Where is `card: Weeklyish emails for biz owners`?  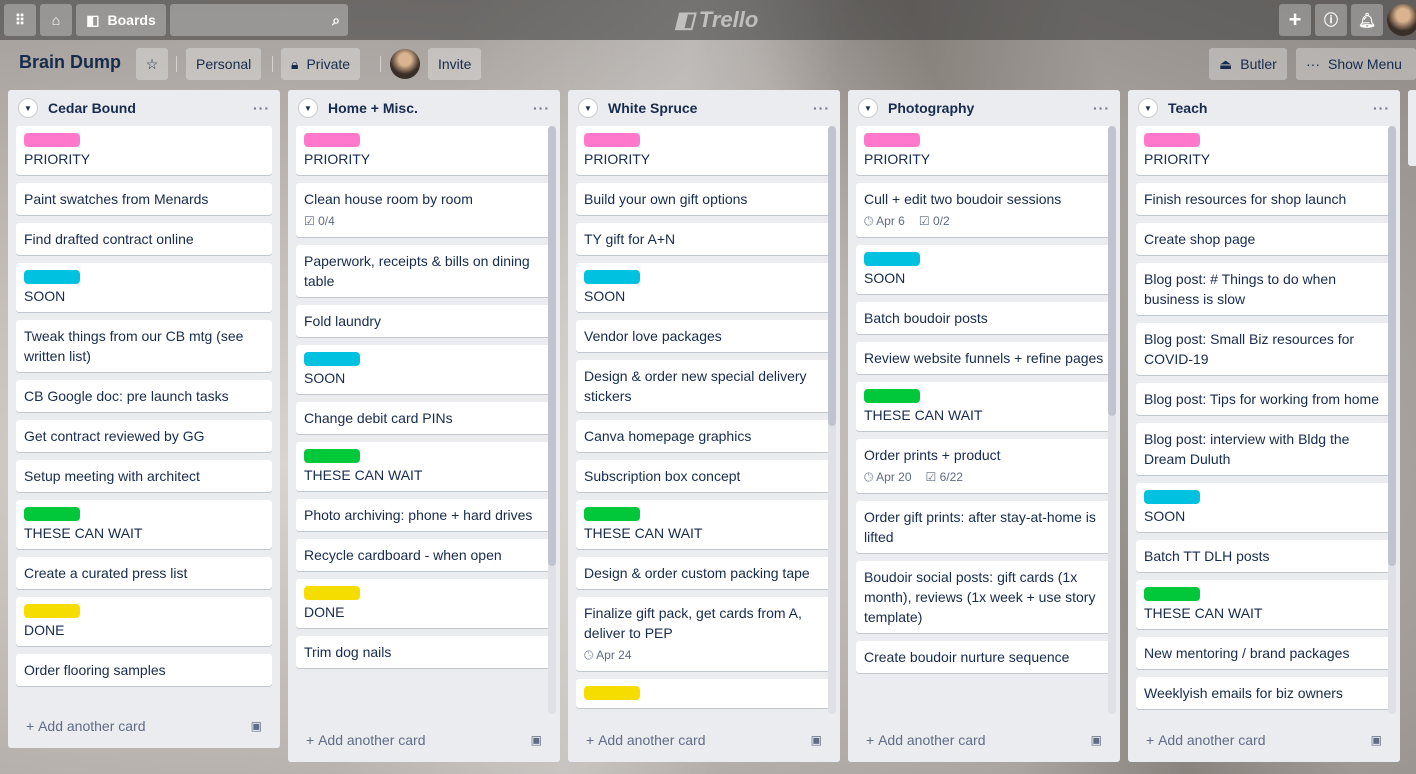
card: Weeklyish emails for biz owners is located at coordinates (1264, 693).